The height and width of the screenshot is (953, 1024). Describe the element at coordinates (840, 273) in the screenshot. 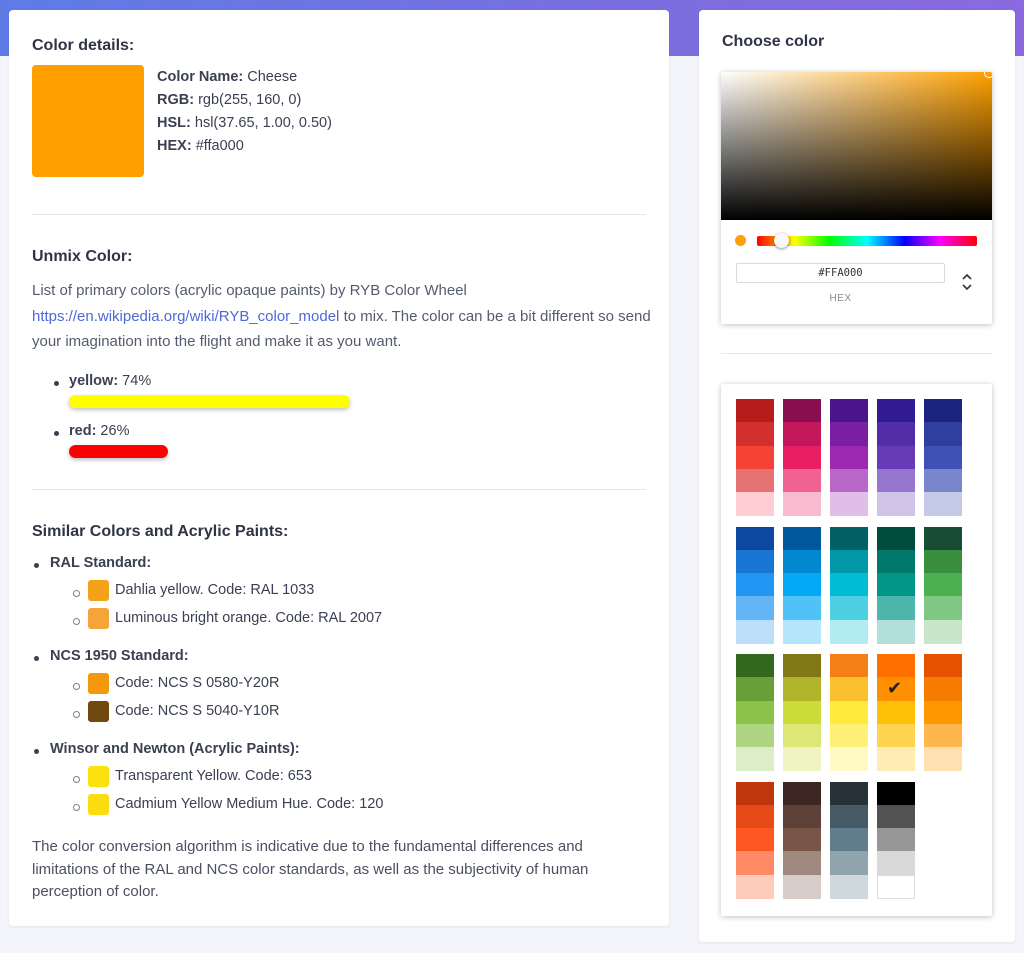

I see `hex-input: #FFA000` at that location.